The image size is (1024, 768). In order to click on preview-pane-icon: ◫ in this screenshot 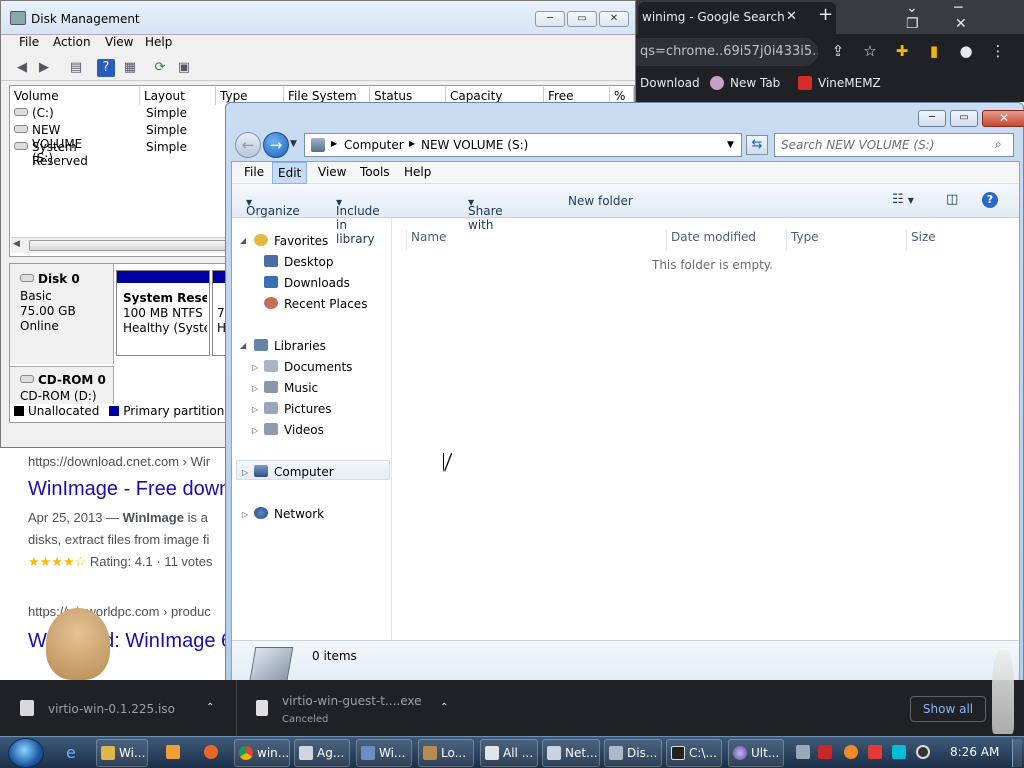, I will do `click(952, 199)`.